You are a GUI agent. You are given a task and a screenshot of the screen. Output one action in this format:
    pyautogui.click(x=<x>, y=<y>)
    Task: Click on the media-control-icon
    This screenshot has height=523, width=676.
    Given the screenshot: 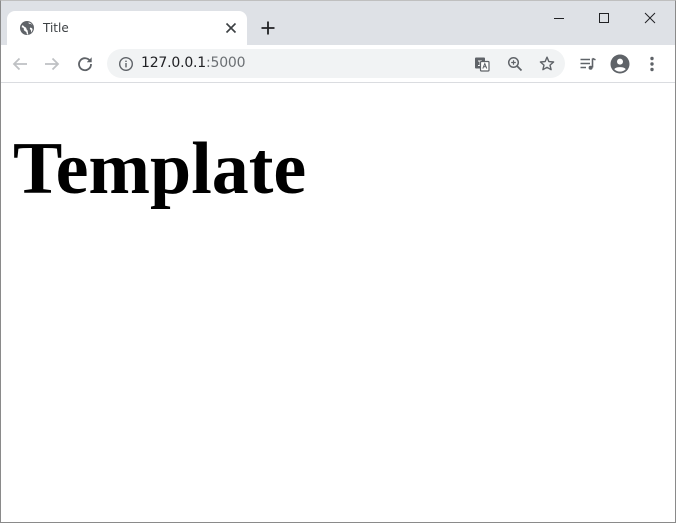 What is the action you would take?
    pyautogui.click(x=588, y=64)
    